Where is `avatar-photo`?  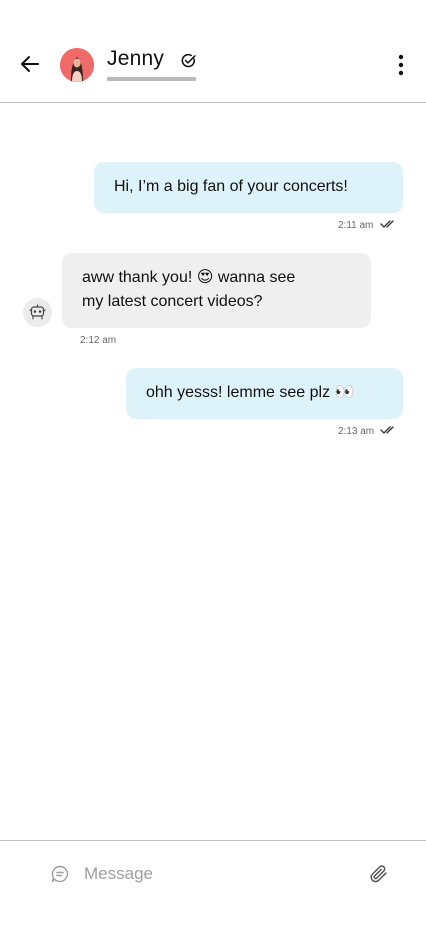 avatar-photo is located at coordinates (77, 65).